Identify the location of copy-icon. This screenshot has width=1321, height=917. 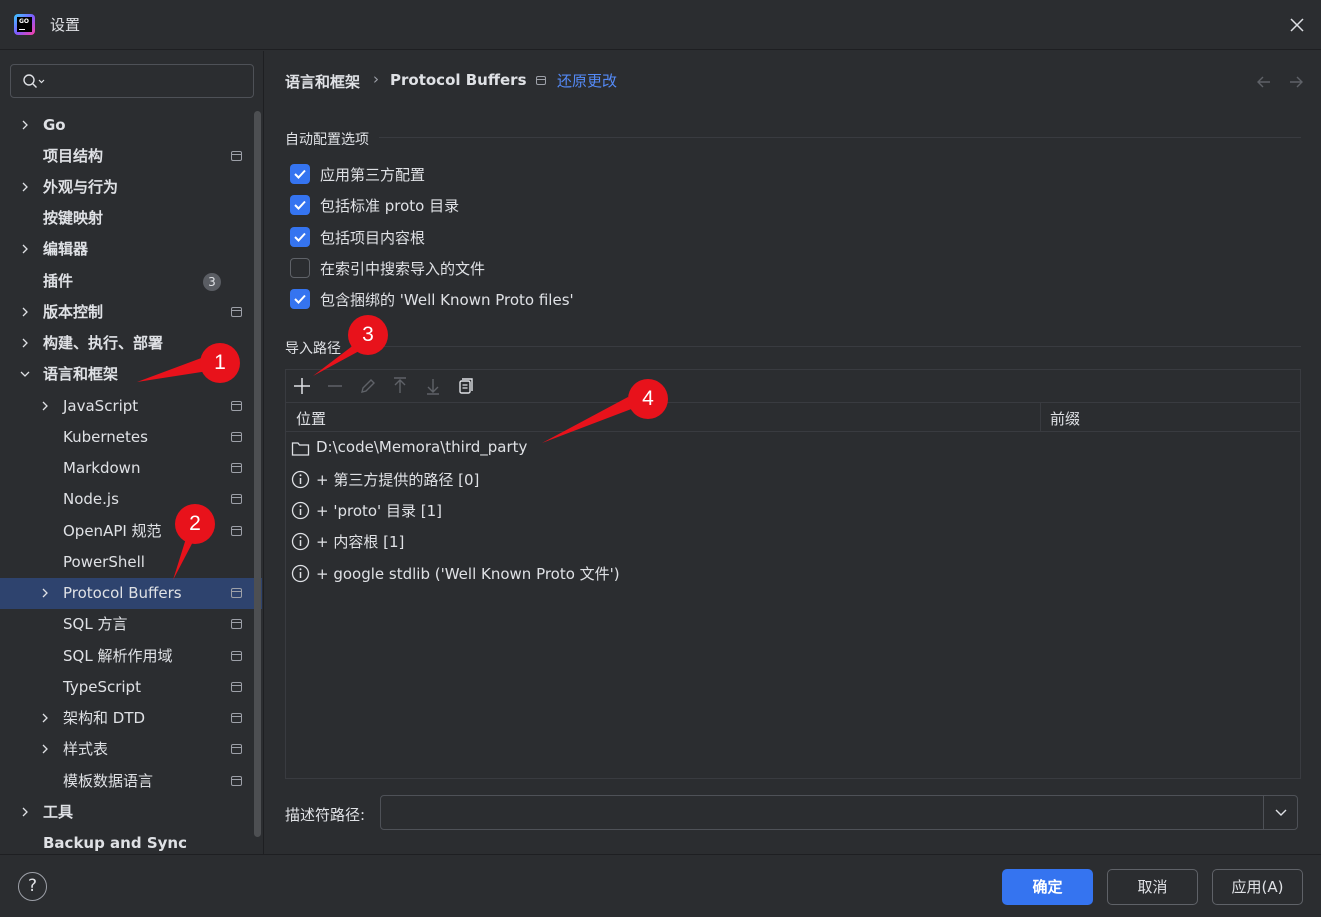
(465, 386).